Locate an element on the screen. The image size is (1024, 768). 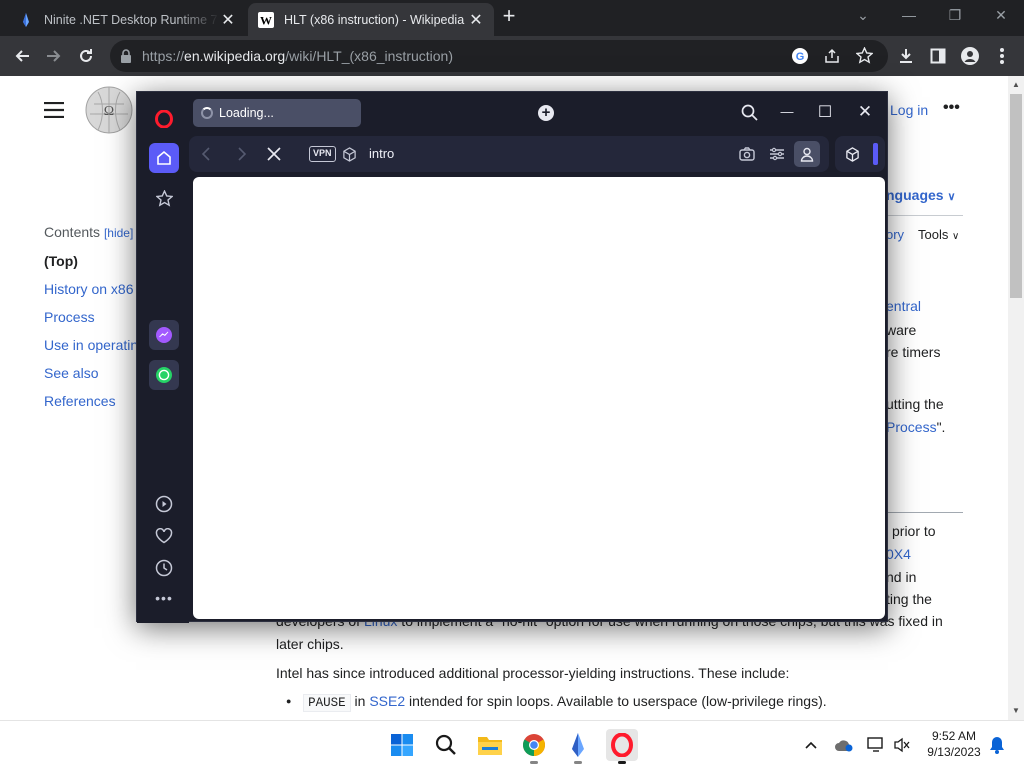
opera-sidebar: ••• is located at coordinates (163, 357).